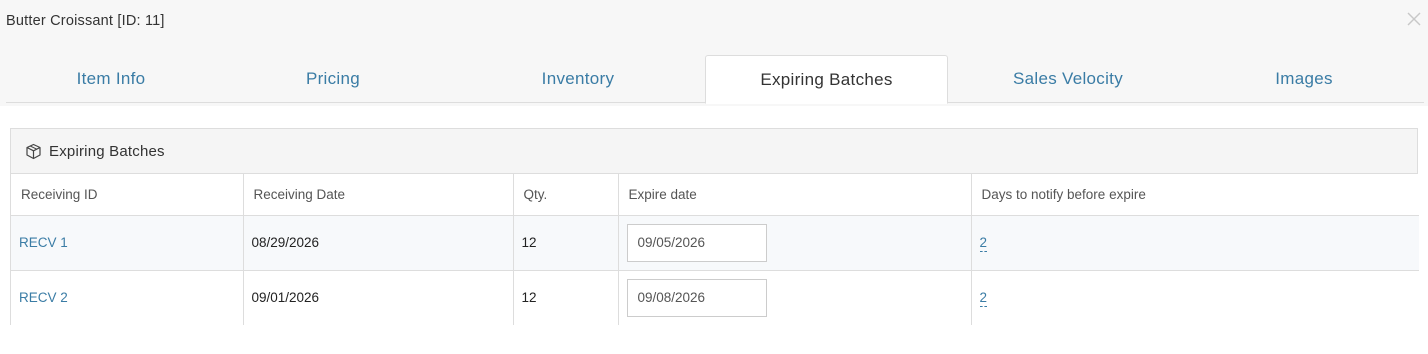  What do you see at coordinates (1304, 79) in the screenshot?
I see `tab-images: Images` at bounding box center [1304, 79].